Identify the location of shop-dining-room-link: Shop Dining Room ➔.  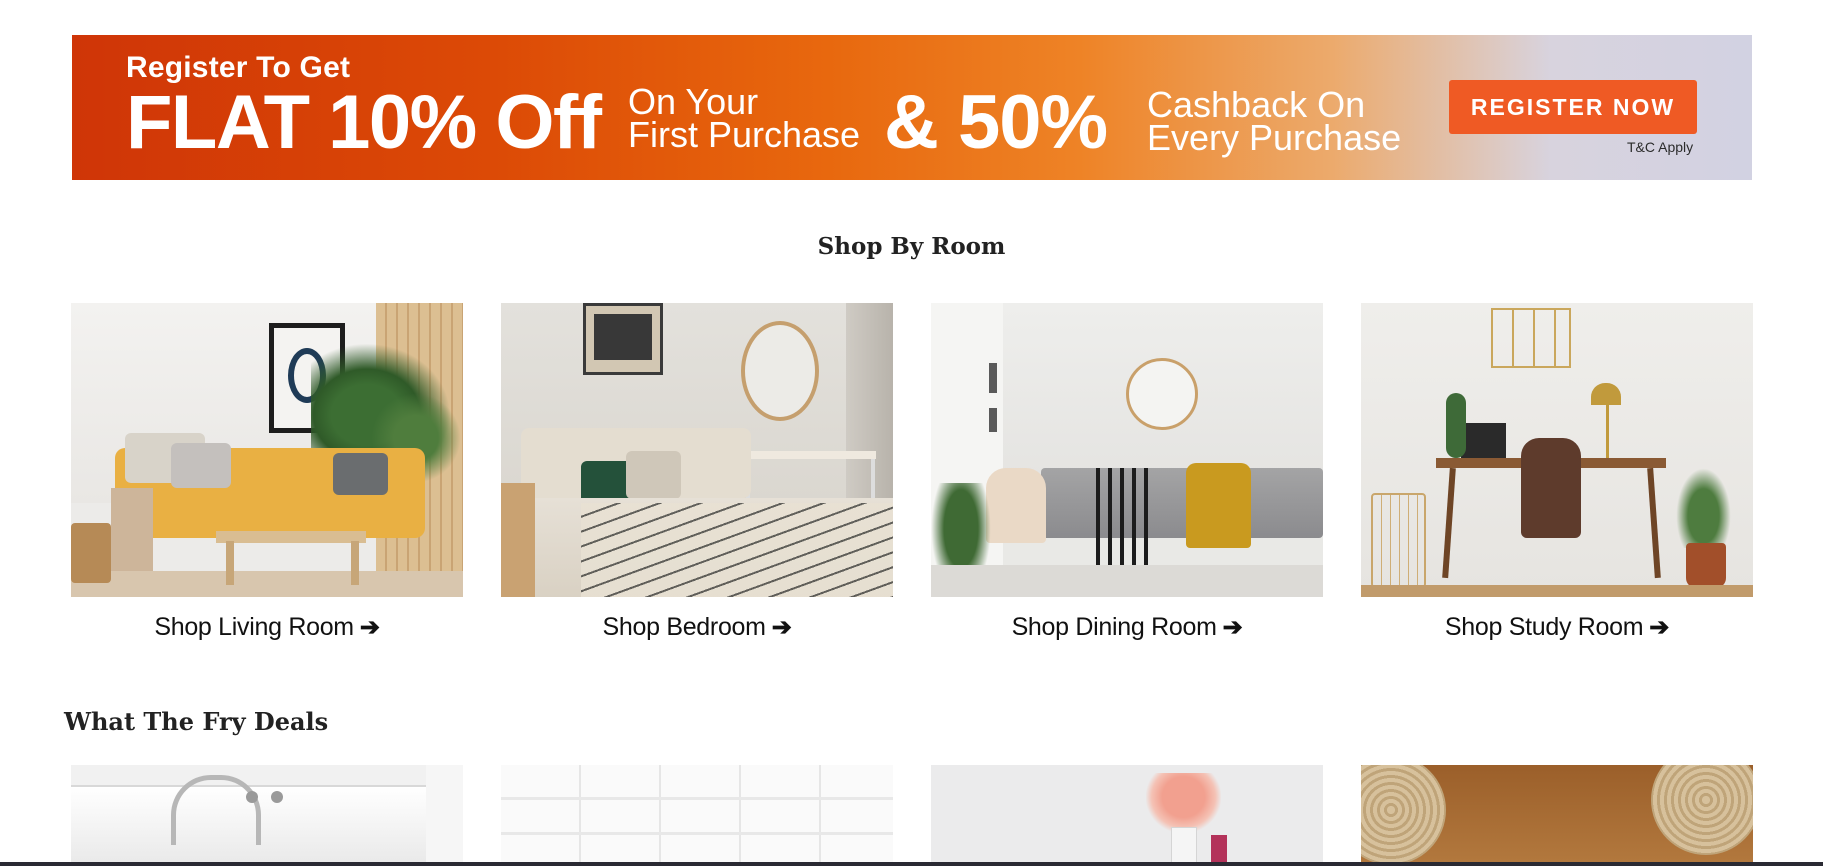
(1127, 627).